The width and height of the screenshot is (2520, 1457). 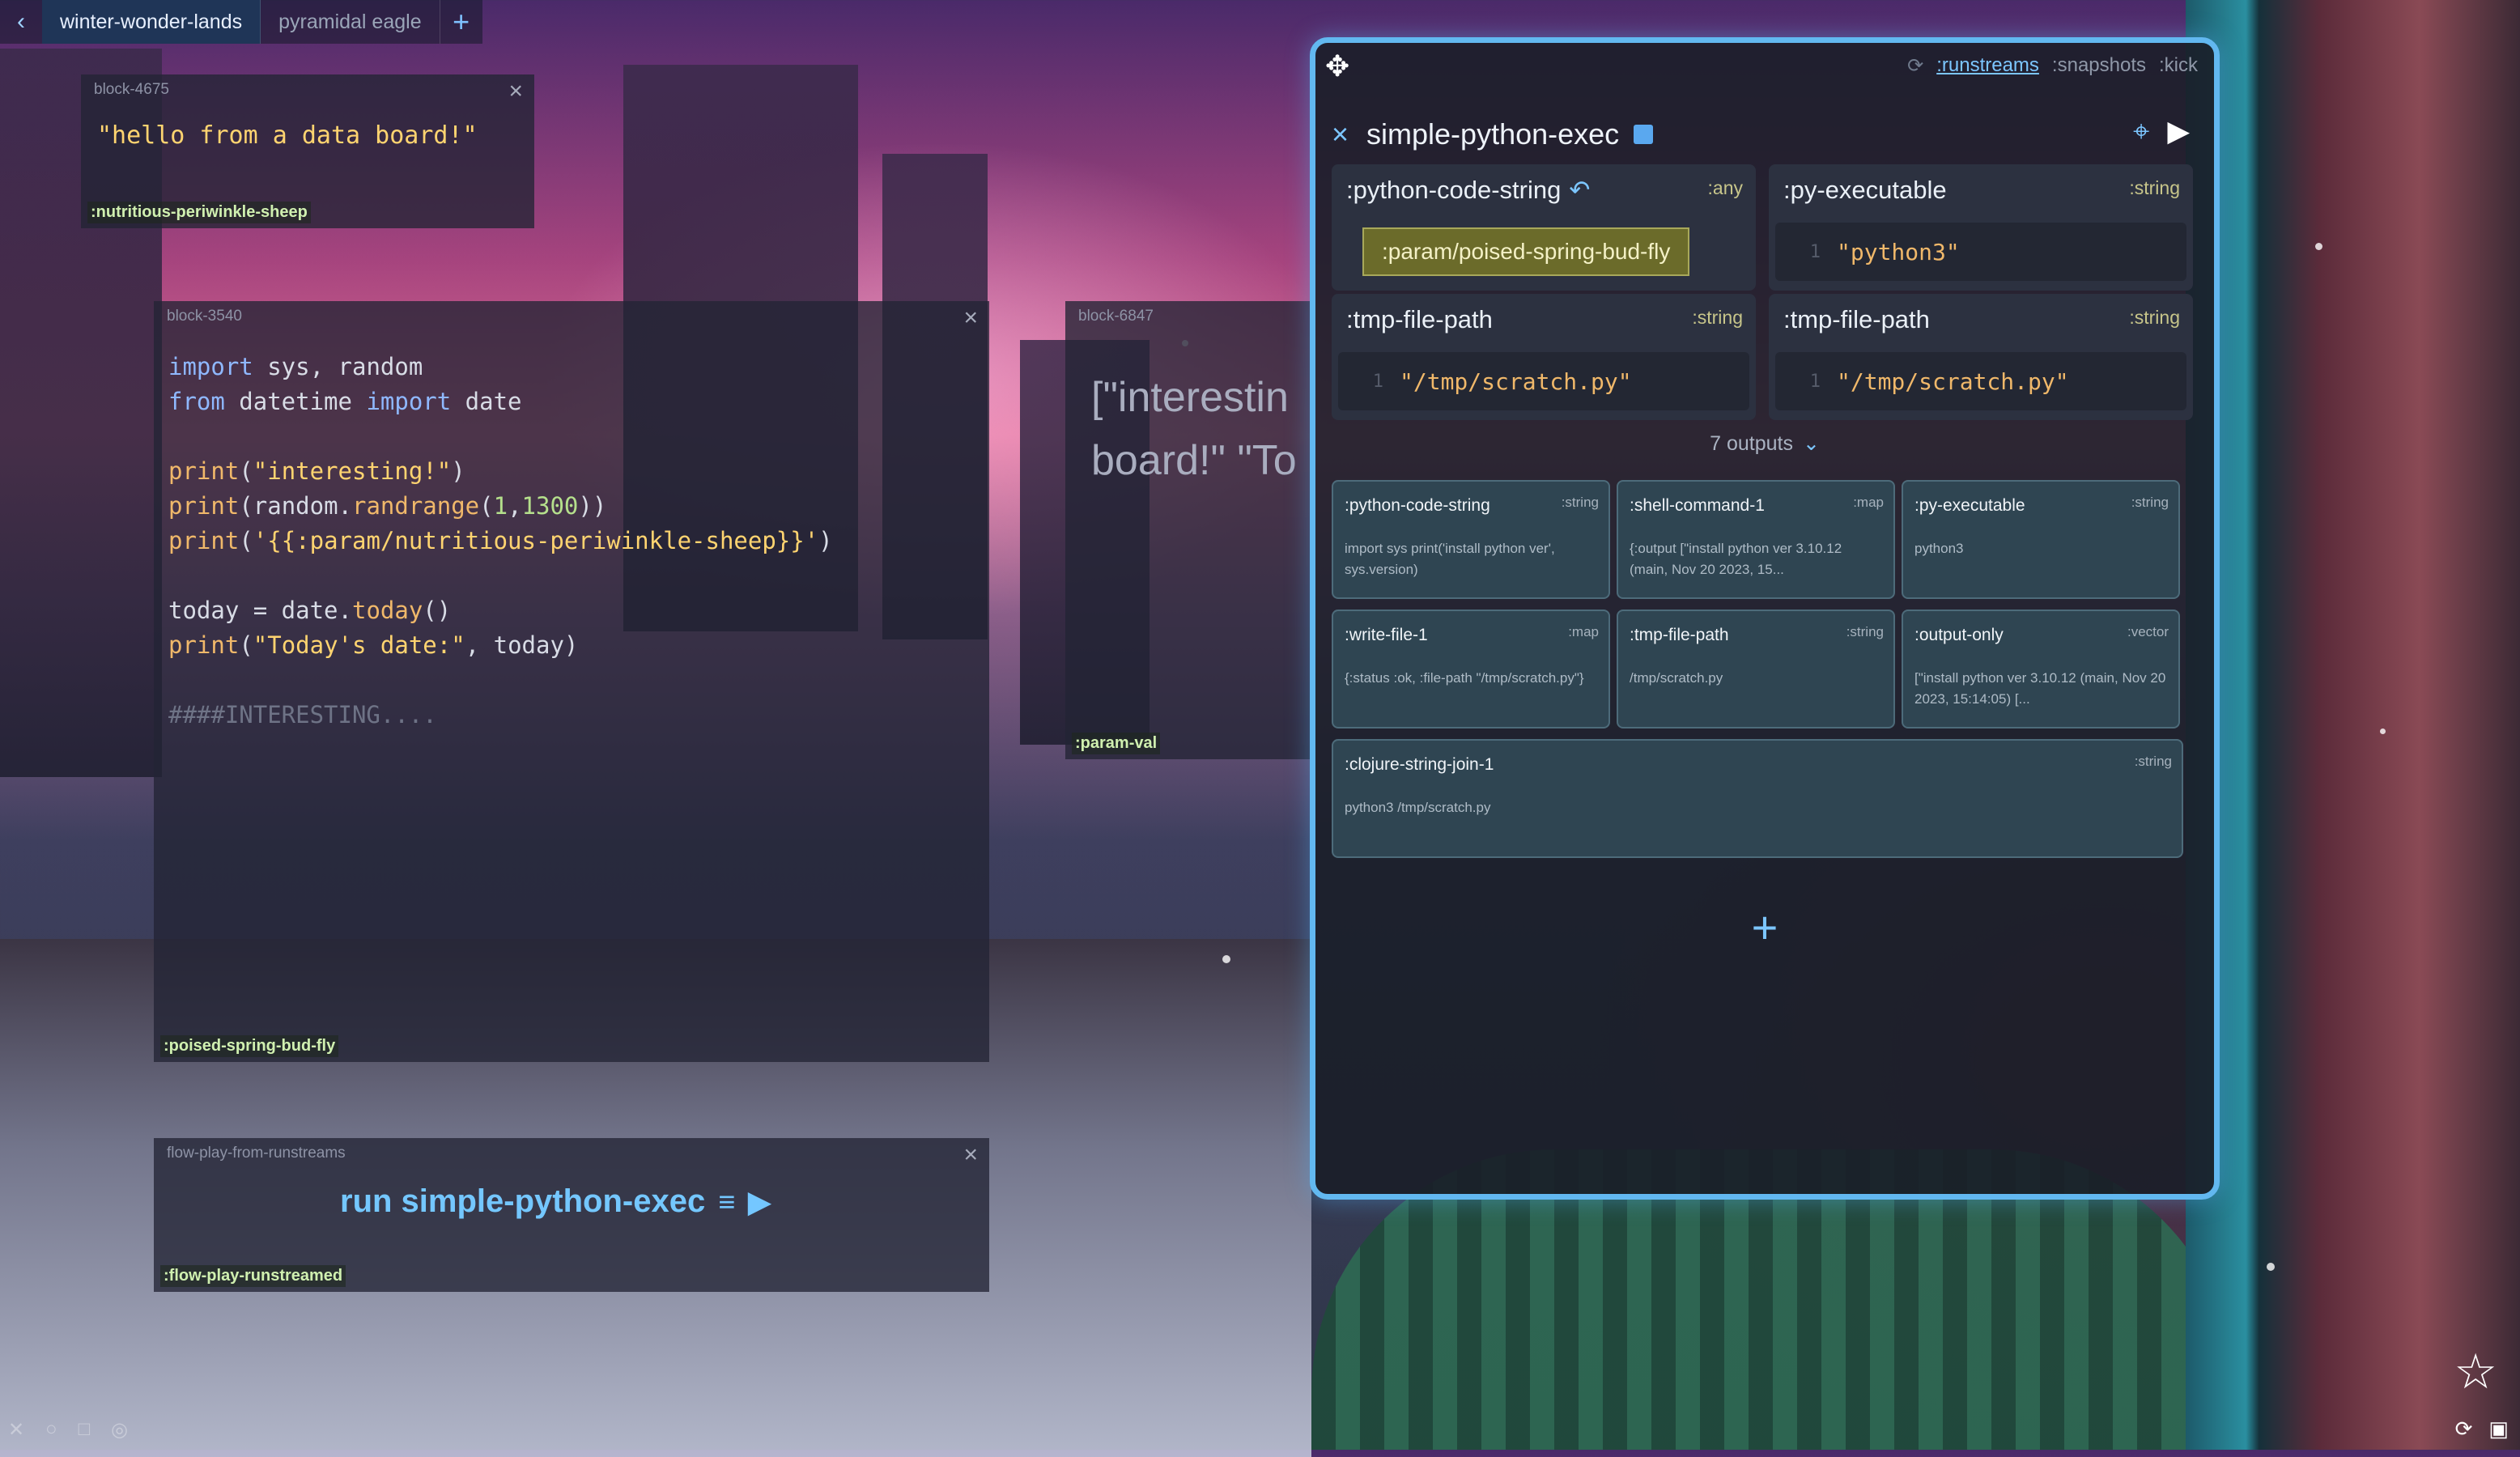 What do you see at coordinates (1756, 669) in the screenshot?
I see `output-card: :tmp-file-path :string /tmp/scratch.py` at bounding box center [1756, 669].